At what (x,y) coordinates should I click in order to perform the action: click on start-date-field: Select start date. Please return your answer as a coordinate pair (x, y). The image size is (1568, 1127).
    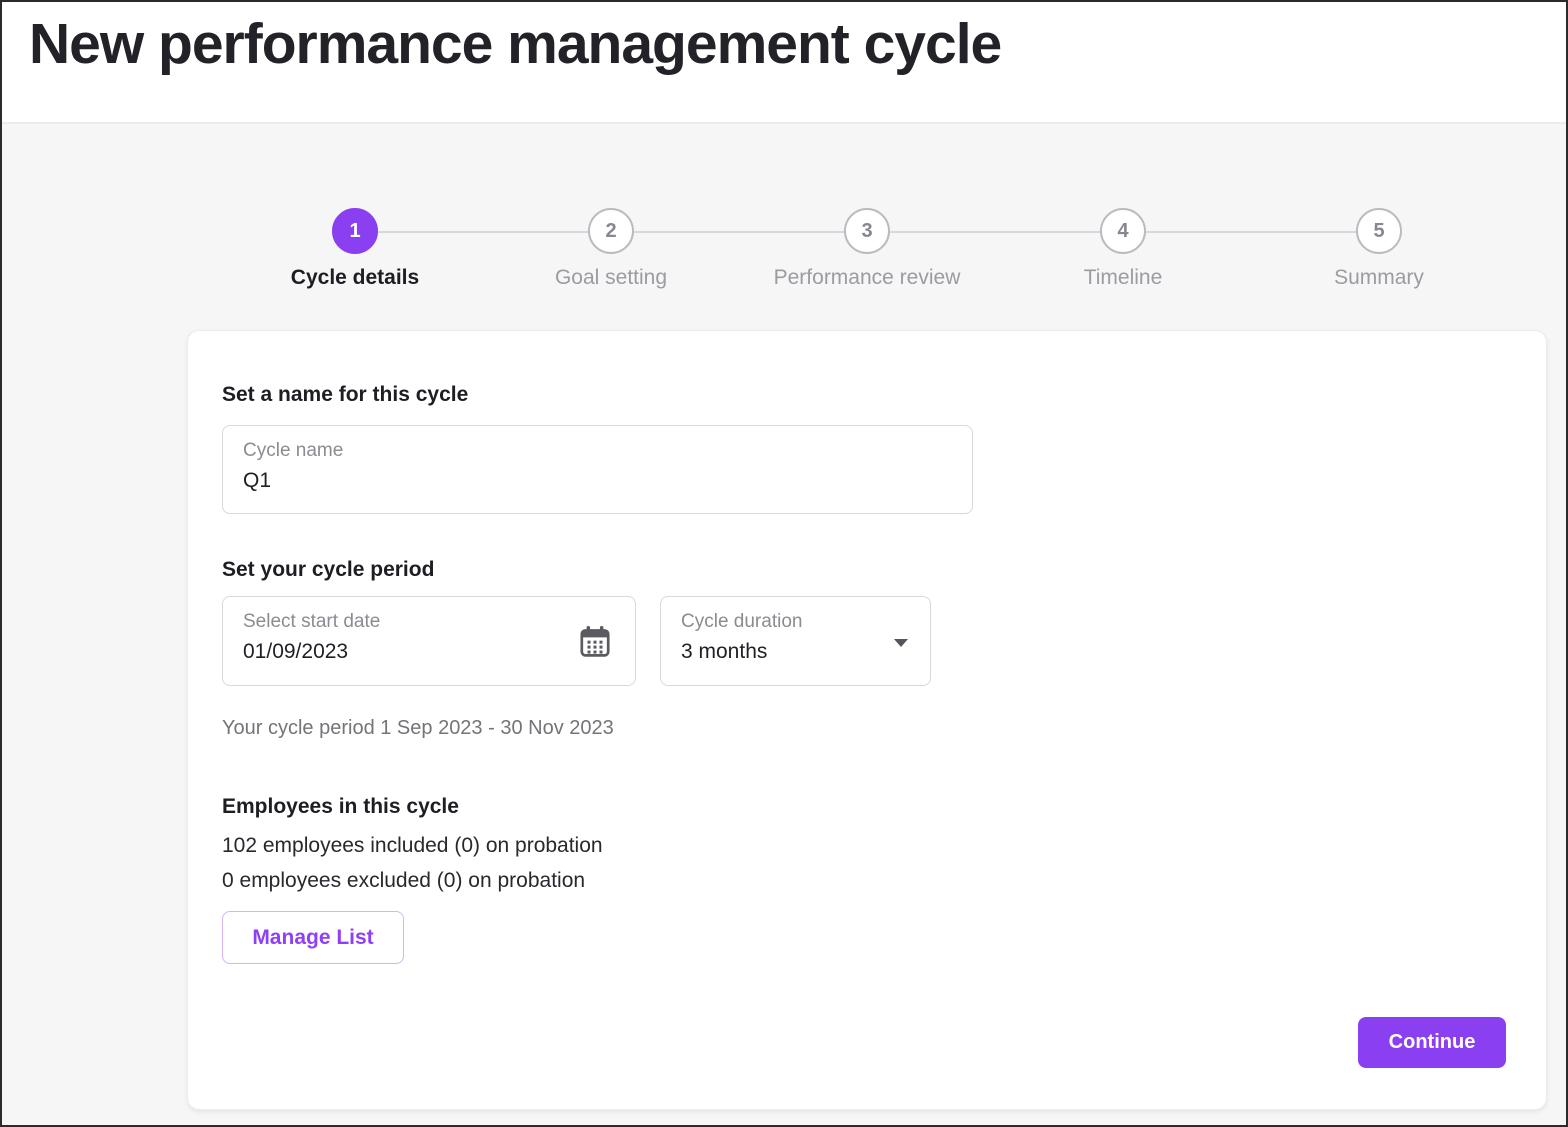
    Looking at the image, I should click on (429, 641).